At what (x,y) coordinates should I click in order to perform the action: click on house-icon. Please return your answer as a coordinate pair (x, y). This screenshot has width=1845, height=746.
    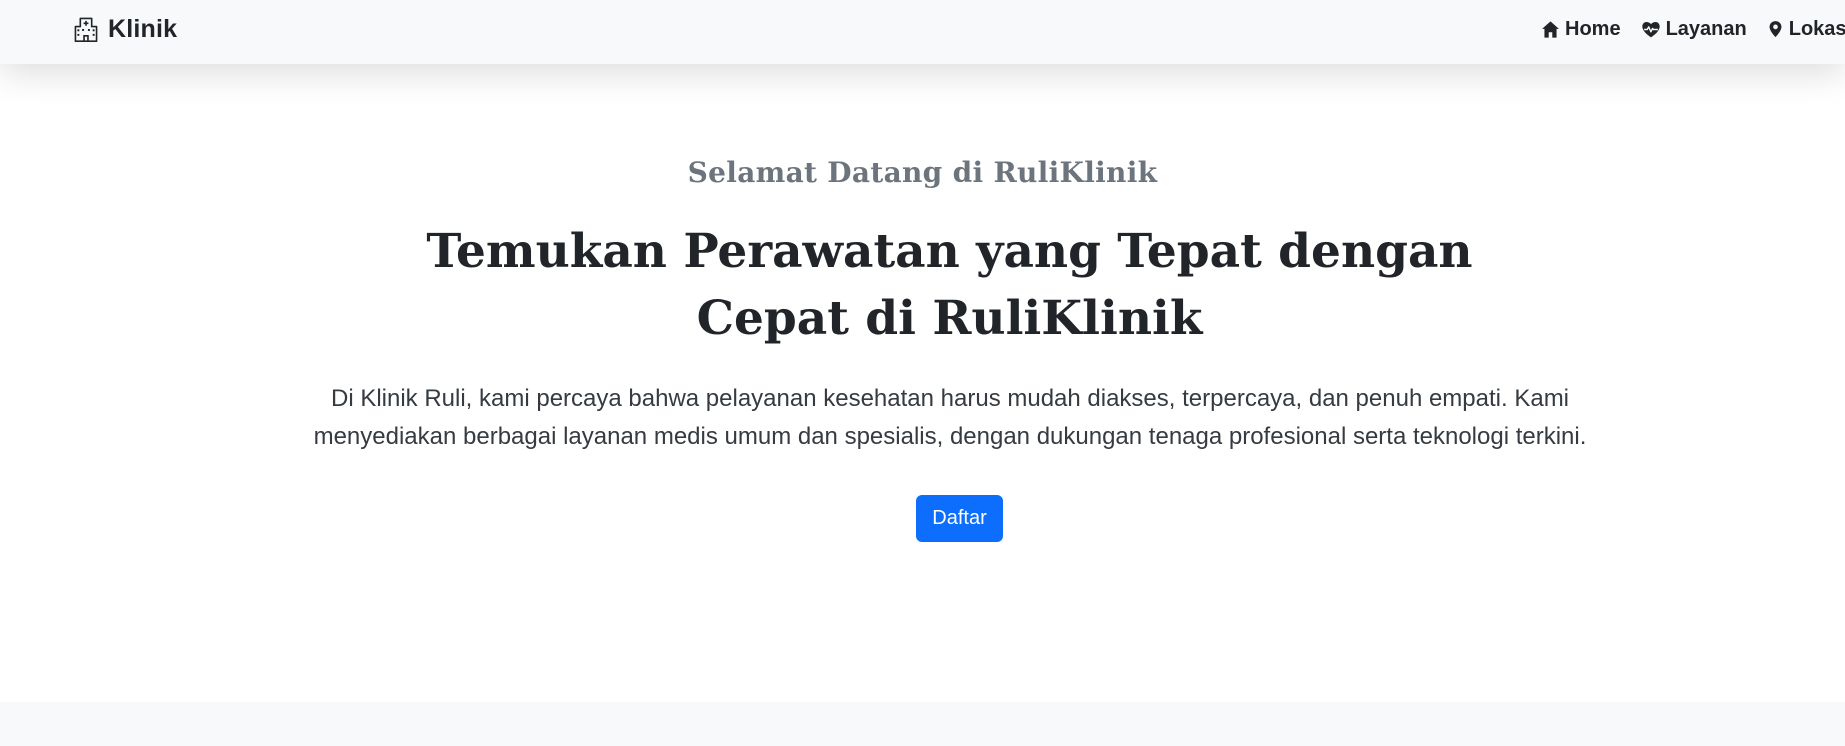
    Looking at the image, I should click on (1550, 29).